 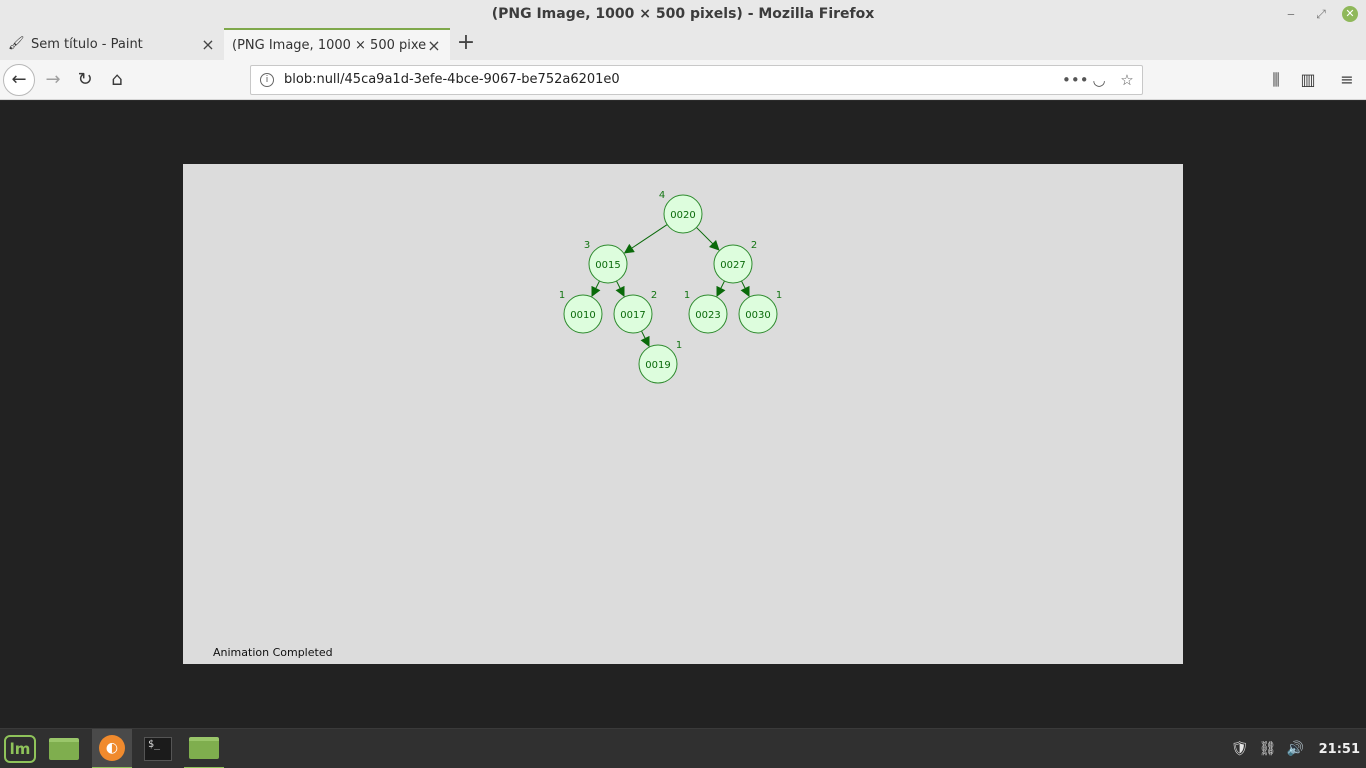 I want to click on tree-node-label: 0015, so click(x=607, y=265).